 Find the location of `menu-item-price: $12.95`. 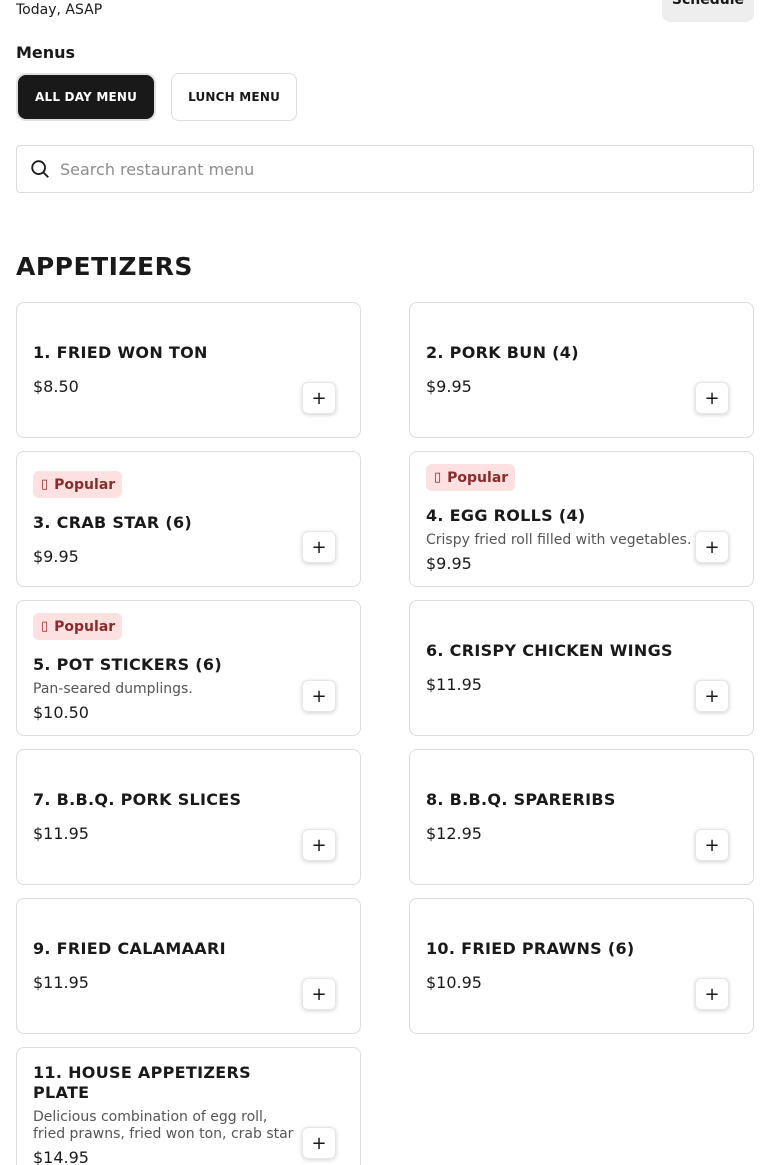

menu-item-price: $12.95 is located at coordinates (454, 833).